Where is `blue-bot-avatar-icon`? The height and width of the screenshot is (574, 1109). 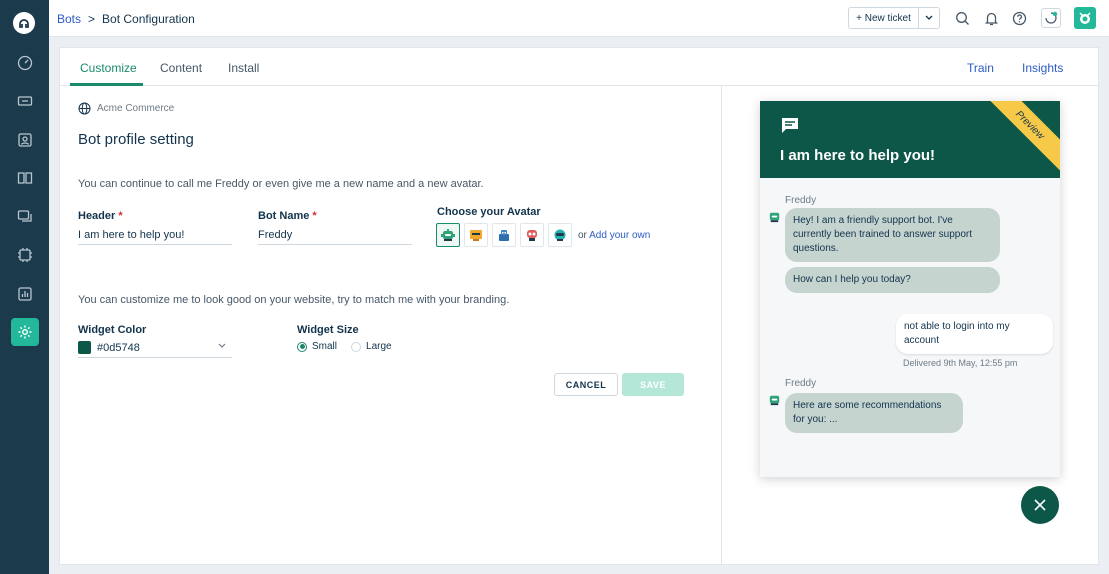 blue-bot-avatar-icon is located at coordinates (504, 235).